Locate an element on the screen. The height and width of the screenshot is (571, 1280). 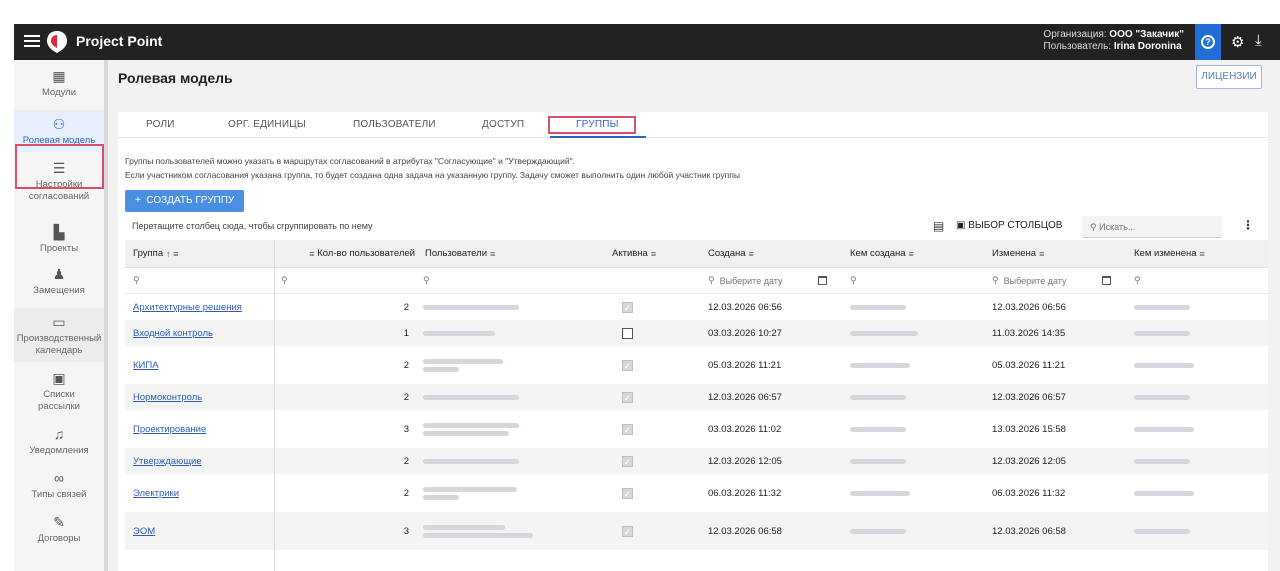
tab-access: ДОСТУП is located at coordinates (503, 124).